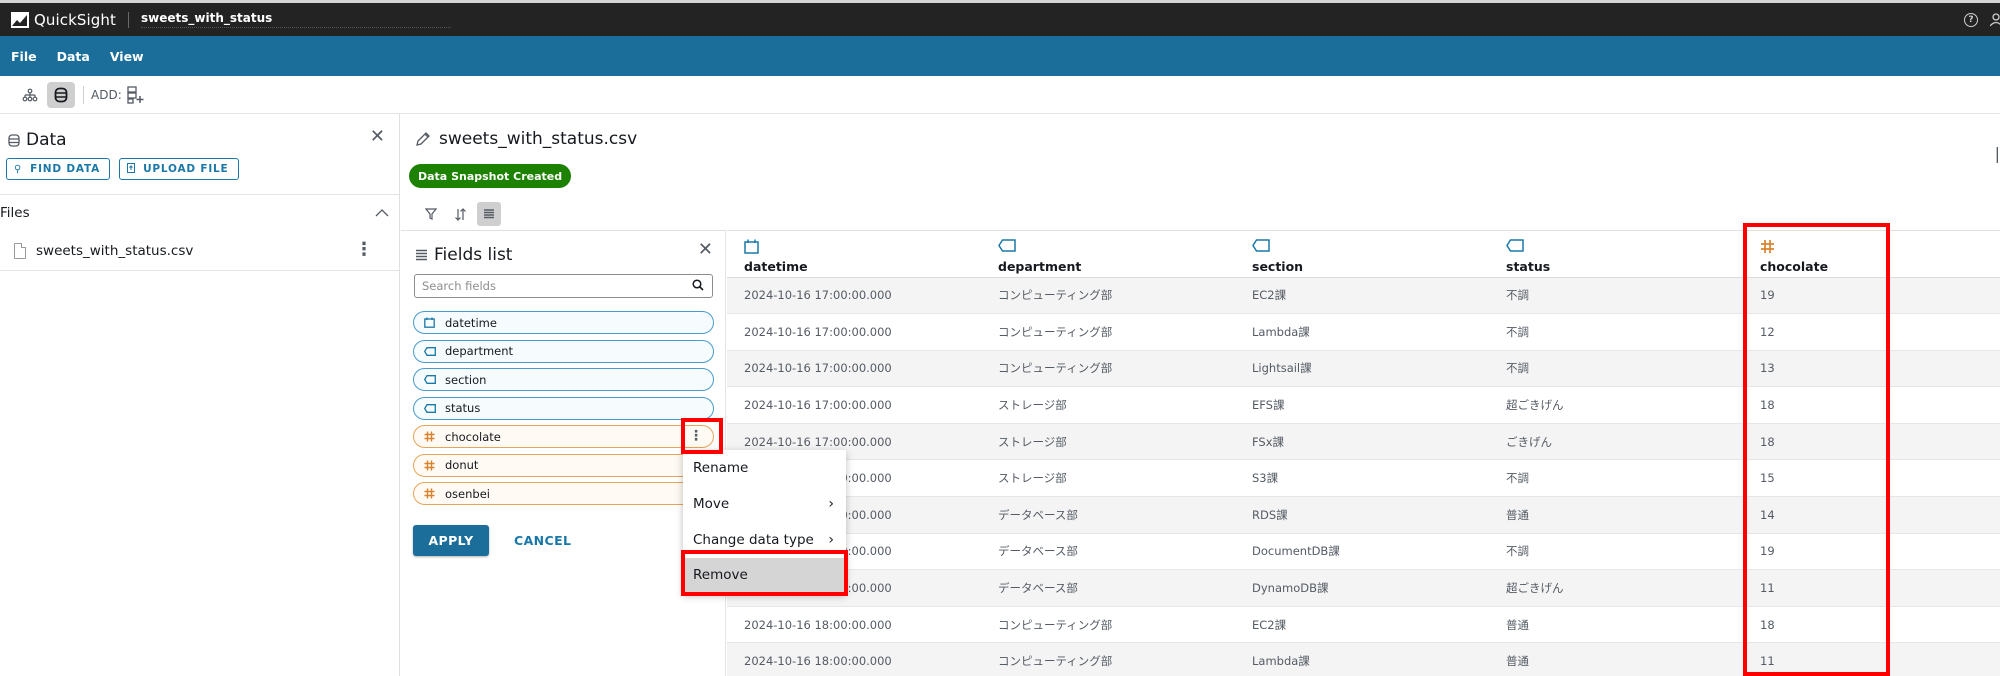 This screenshot has width=2000, height=676. What do you see at coordinates (1997, 153) in the screenshot?
I see `collapse-panel-icon: |` at bounding box center [1997, 153].